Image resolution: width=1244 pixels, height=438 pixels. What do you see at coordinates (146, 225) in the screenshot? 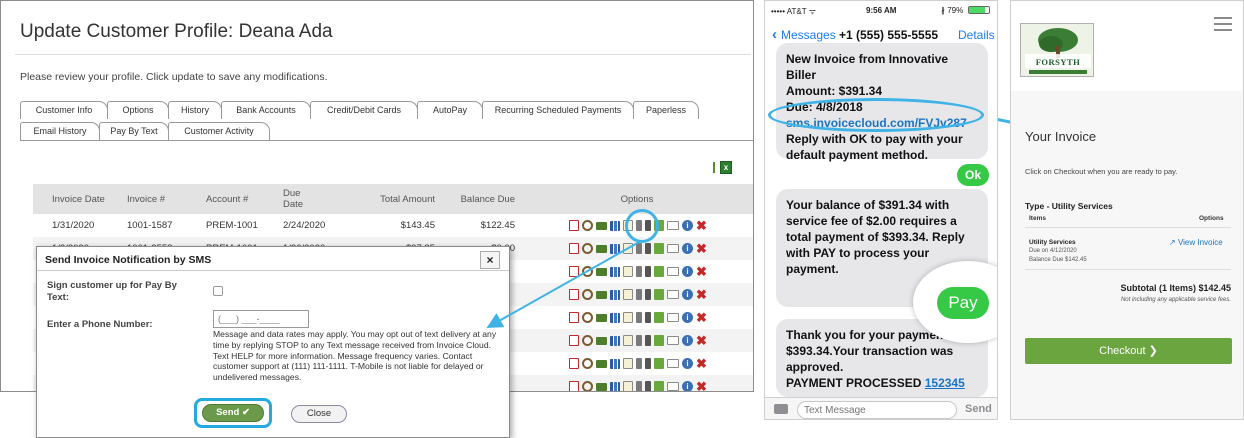
I see `cell-invoice: 1001-1587` at bounding box center [146, 225].